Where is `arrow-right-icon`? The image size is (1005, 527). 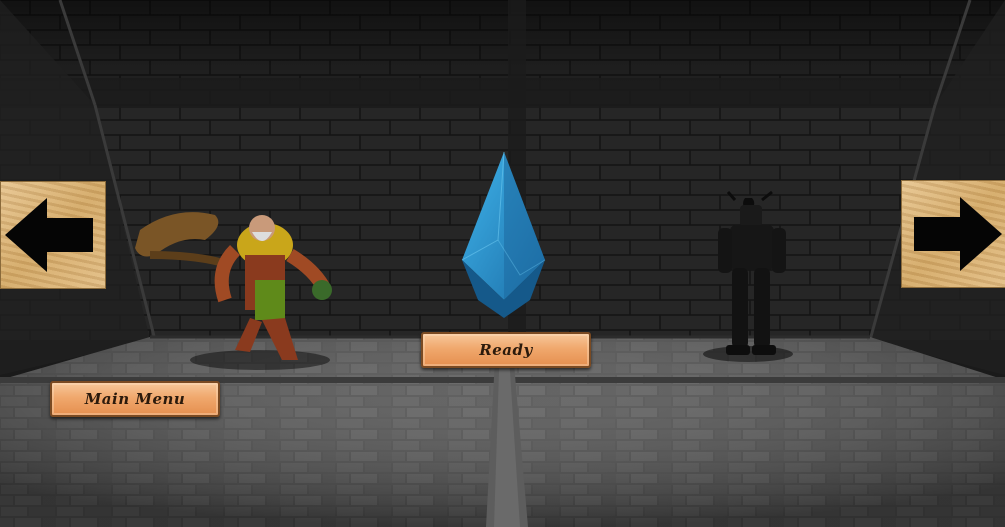 arrow-right-icon is located at coordinates (958, 234).